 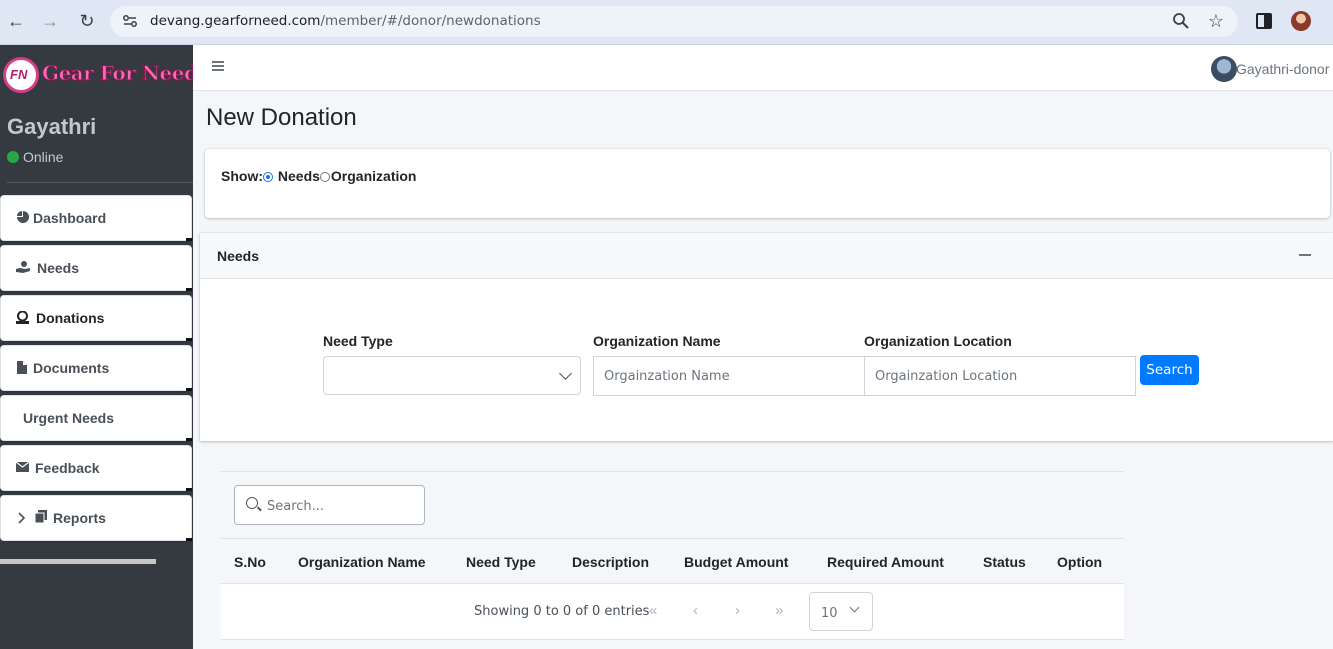 I want to click on column-header: Option, so click(x=1079, y=562).